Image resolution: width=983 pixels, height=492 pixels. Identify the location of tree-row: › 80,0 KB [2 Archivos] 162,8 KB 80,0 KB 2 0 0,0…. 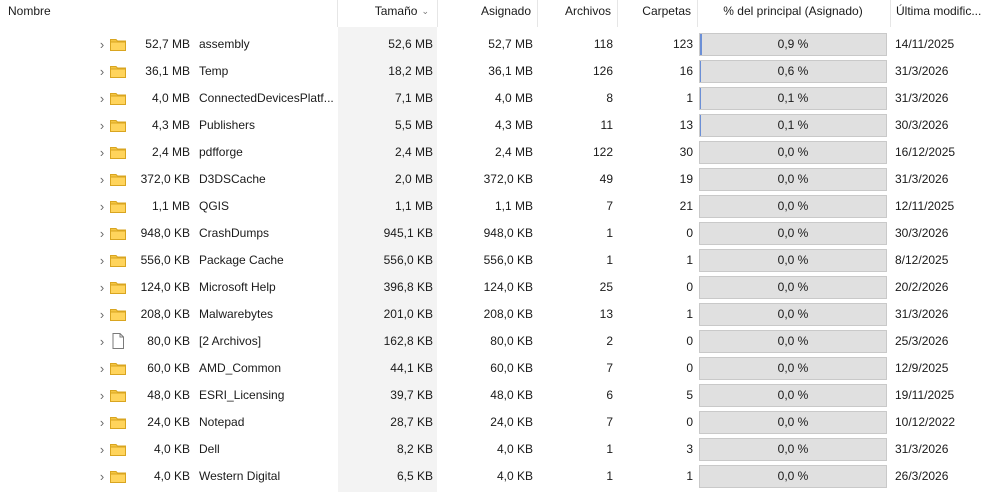
(491, 341).